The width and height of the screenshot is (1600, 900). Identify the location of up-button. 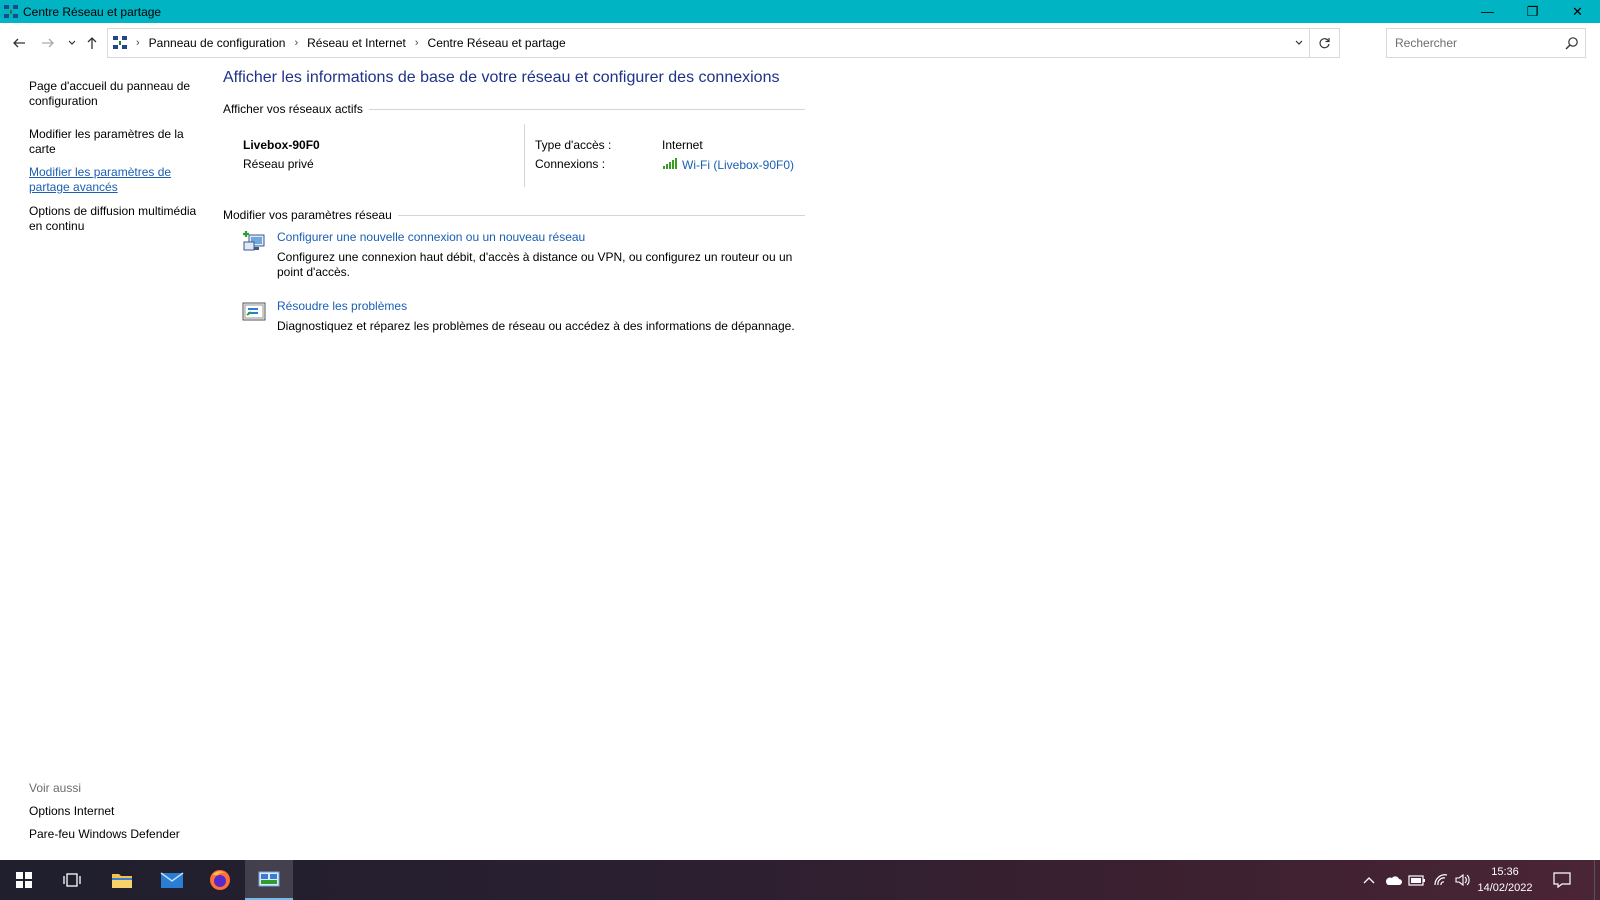
(92, 43).